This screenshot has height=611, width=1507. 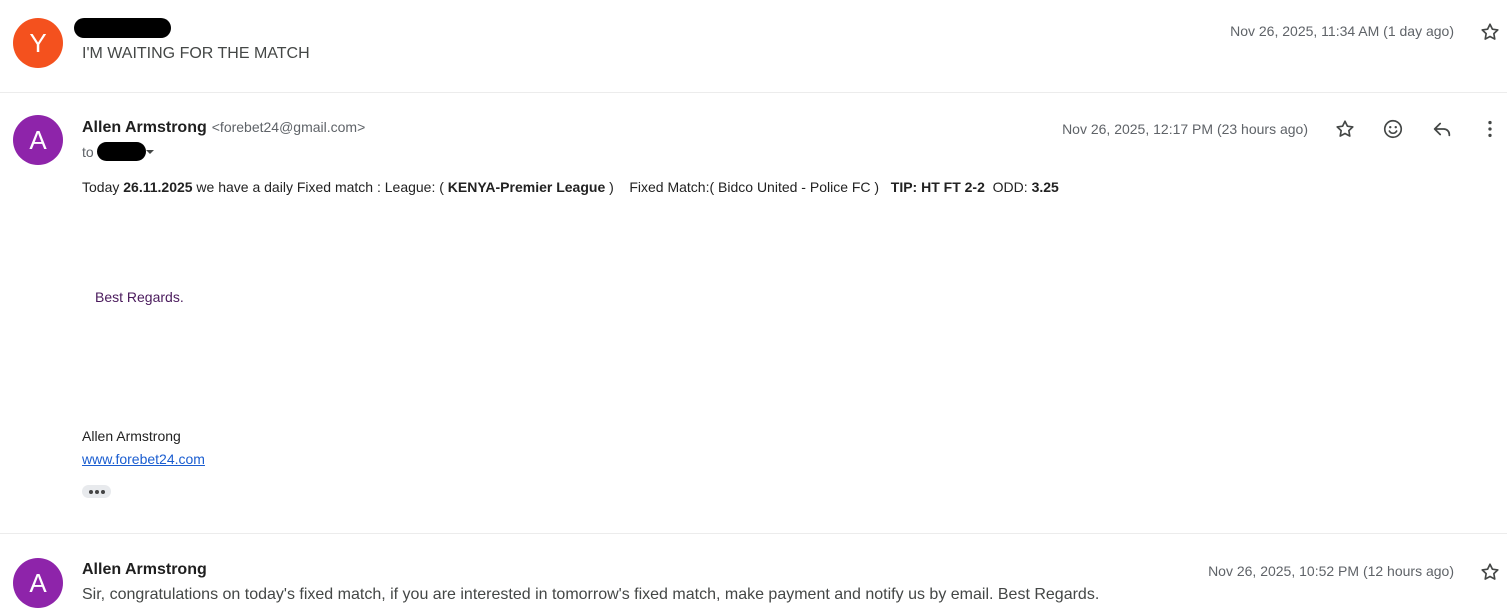 I want to click on message-snippet: I'M WAITING FOR THE MATCH, so click(x=196, y=53).